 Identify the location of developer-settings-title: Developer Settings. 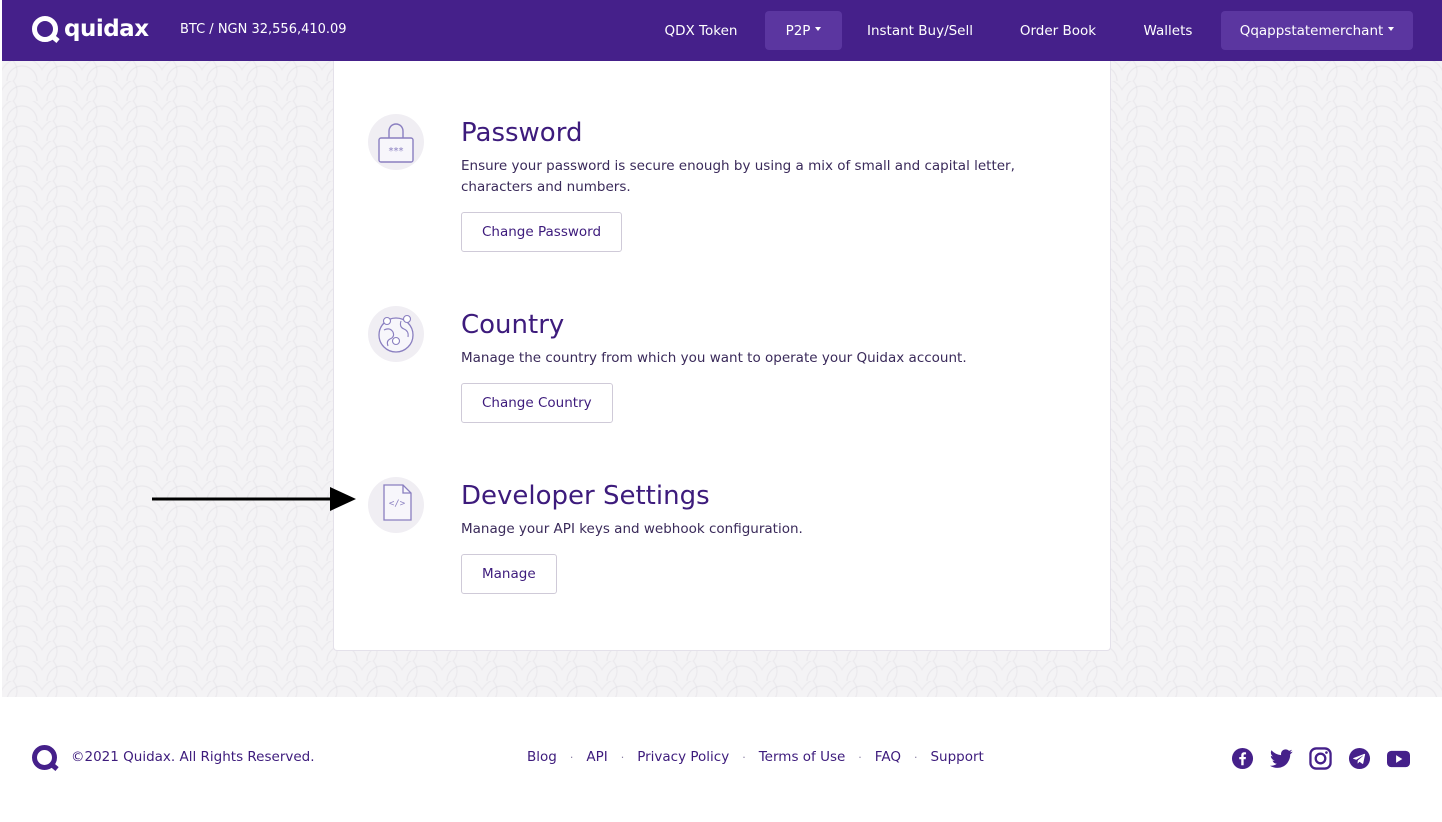
(585, 496).